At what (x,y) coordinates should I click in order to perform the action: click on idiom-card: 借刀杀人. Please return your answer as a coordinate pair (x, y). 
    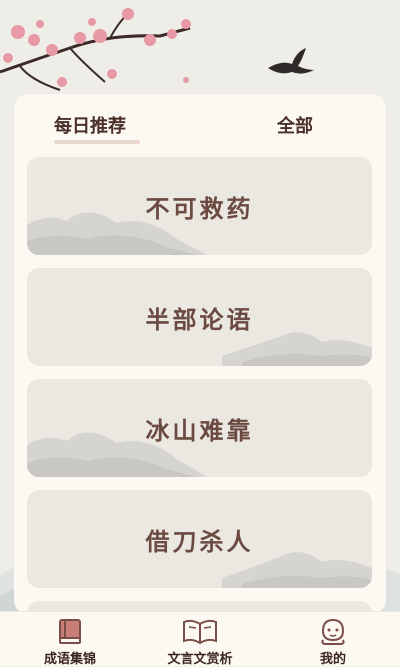
    Looking at the image, I should click on (199, 539).